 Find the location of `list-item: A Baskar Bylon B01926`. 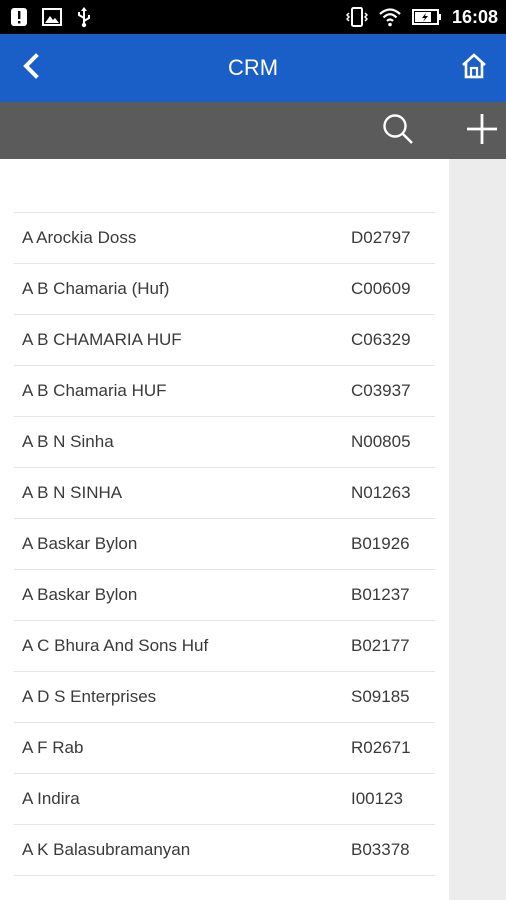

list-item: A Baskar Bylon B01926 is located at coordinates (224, 544).